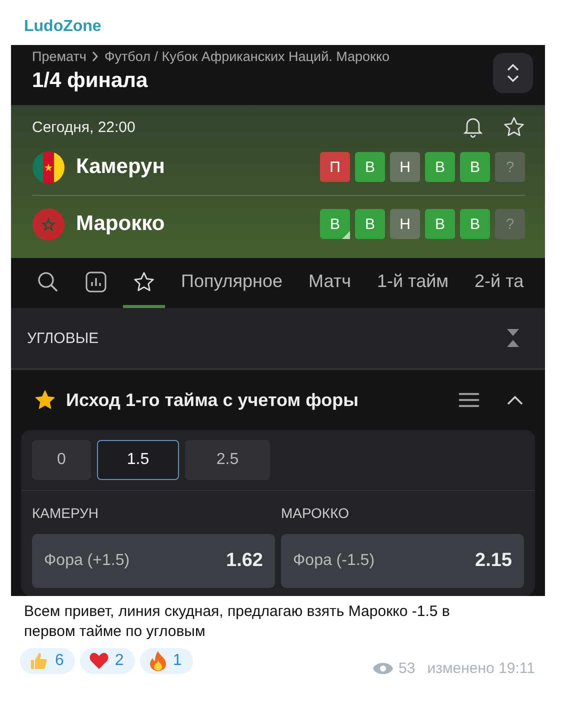 The image size is (563, 718). What do you see at coordinates (39, 661) in the screenshot?
I see `thumbs-up-icon` at bounding box center [39, 661].